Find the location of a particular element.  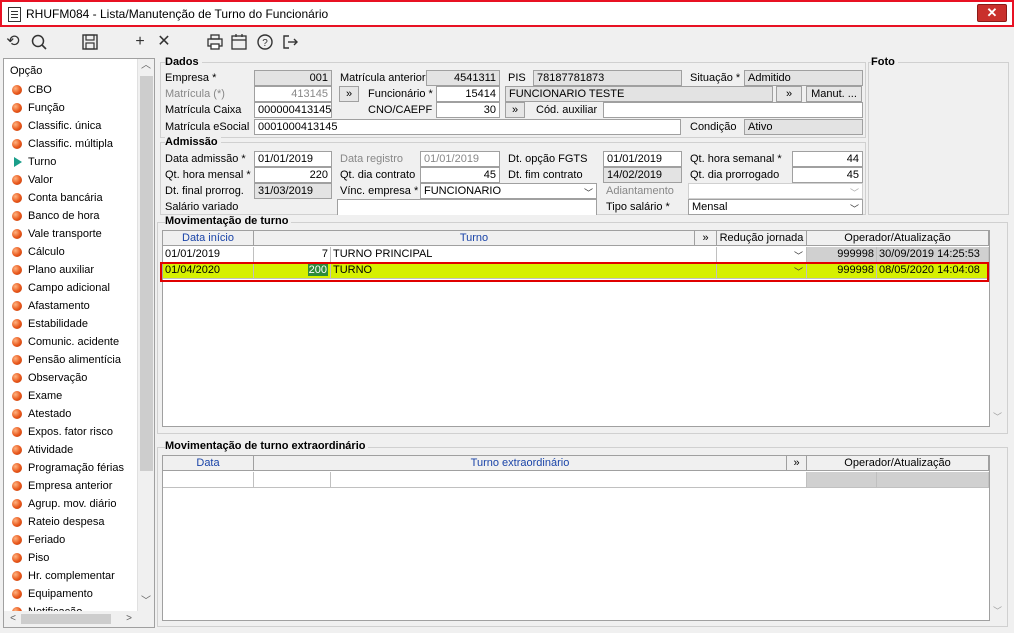

funcionario-detail-button: » is located at coordinates (789, 94).